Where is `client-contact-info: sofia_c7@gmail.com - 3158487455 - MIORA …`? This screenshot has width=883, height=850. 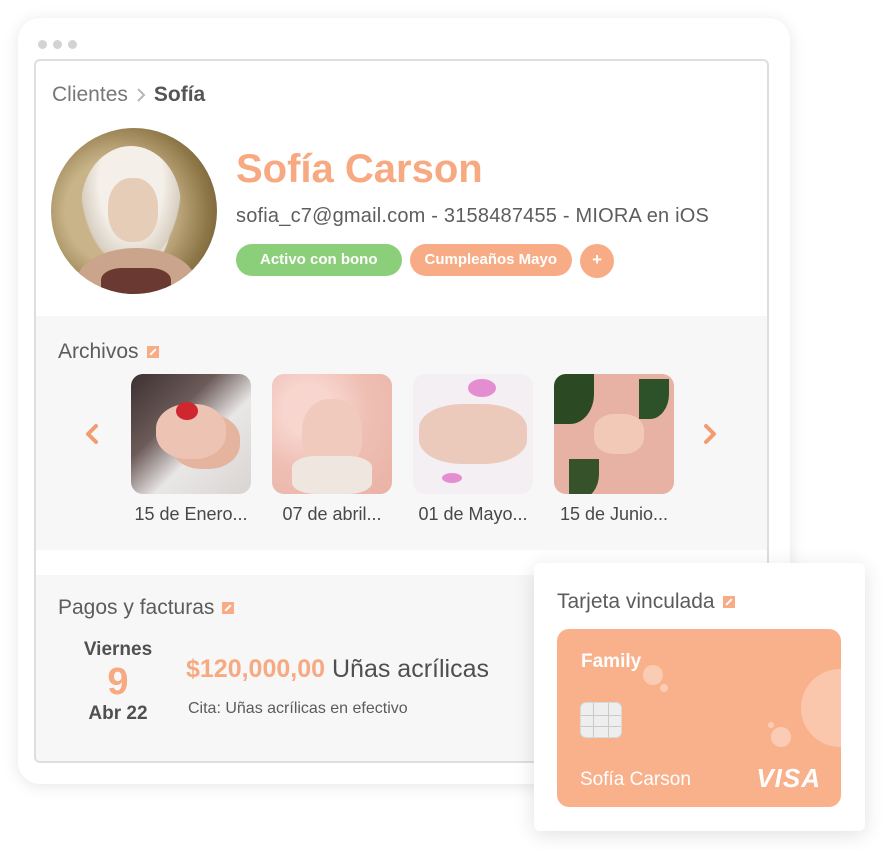 client-contact-info: sofia_c7@gmail.com - 3158487455 - MIORA … is located at coordinates (473, 216).